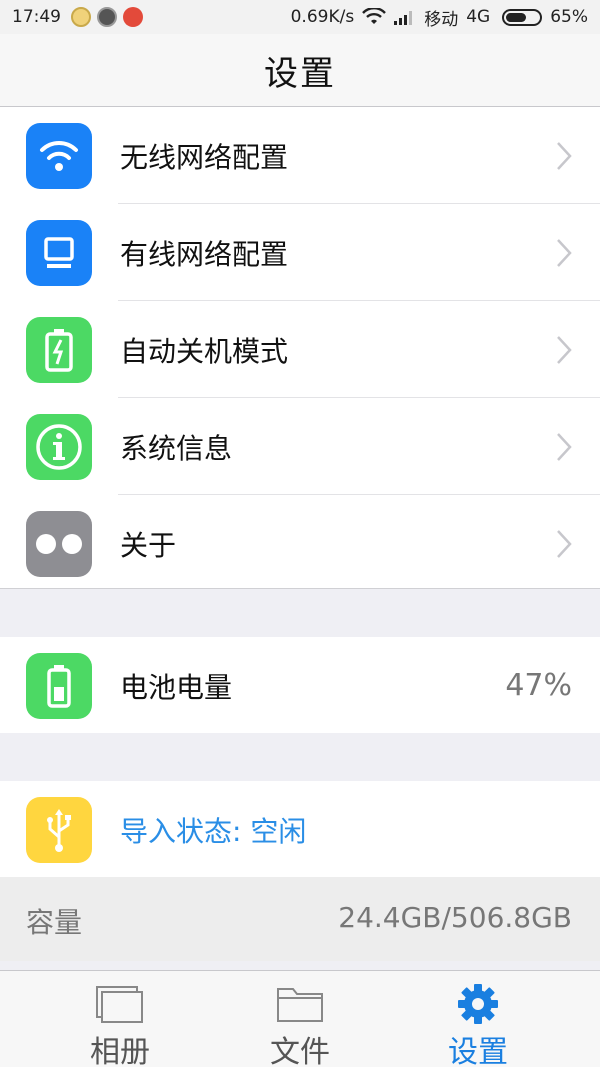 The height and width of the screenshot is (1067, 600). I want to click on status-bar: 17:49 0.69K/s 移动 4G 65%, so click(300, 17).